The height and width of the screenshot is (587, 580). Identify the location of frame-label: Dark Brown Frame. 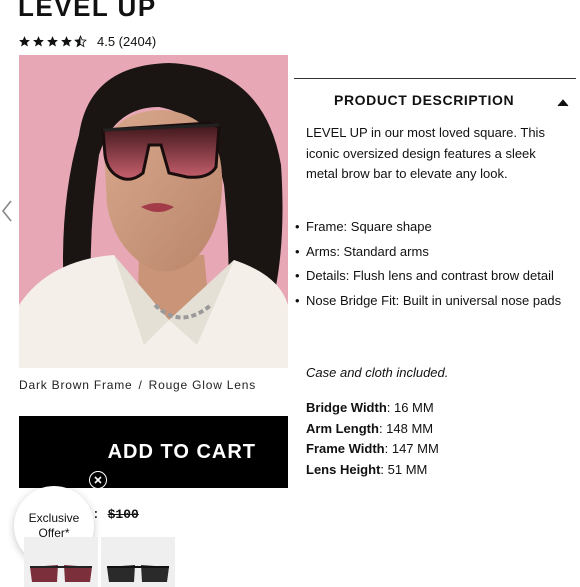
(76, 385).